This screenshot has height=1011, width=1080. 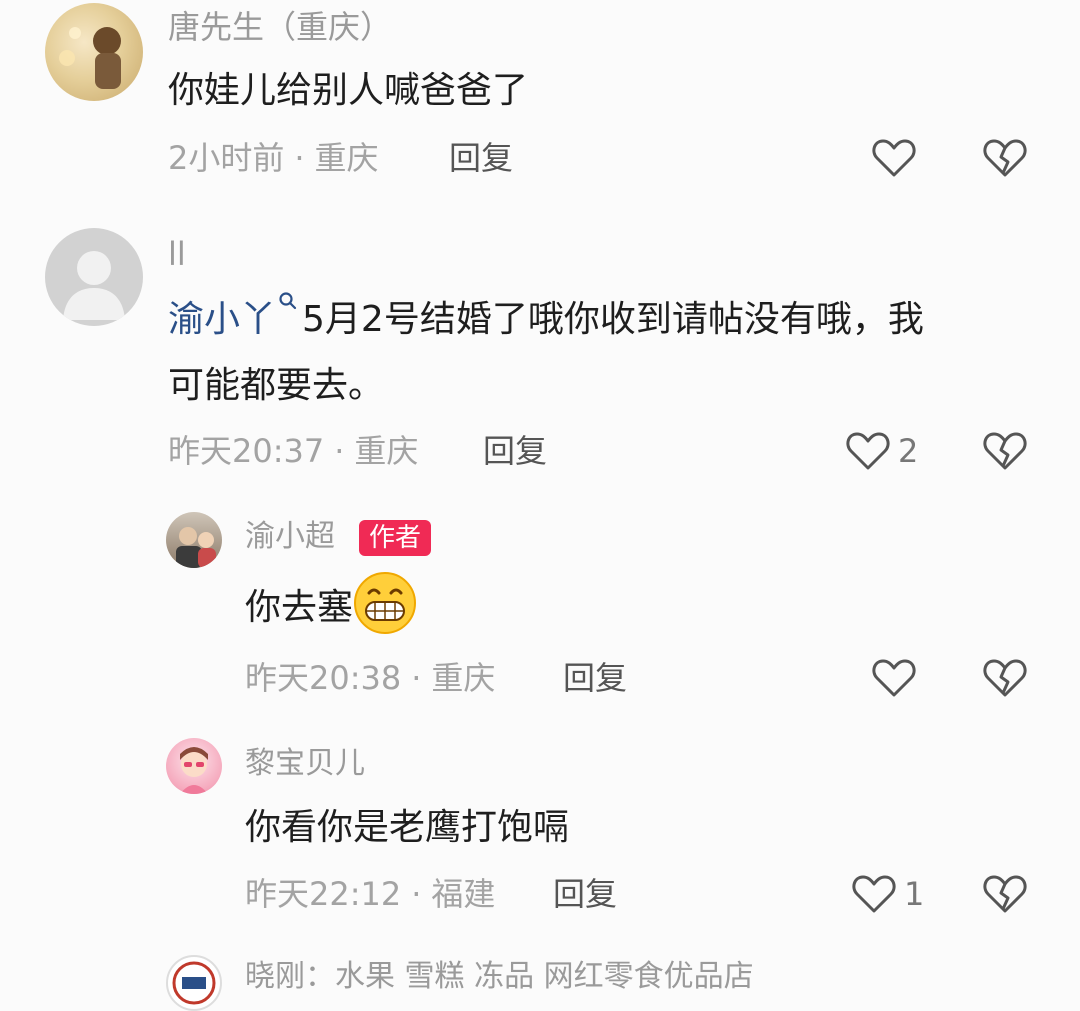 I want to click on comment-text-body: 你去塞, so click(x=299, y=607).